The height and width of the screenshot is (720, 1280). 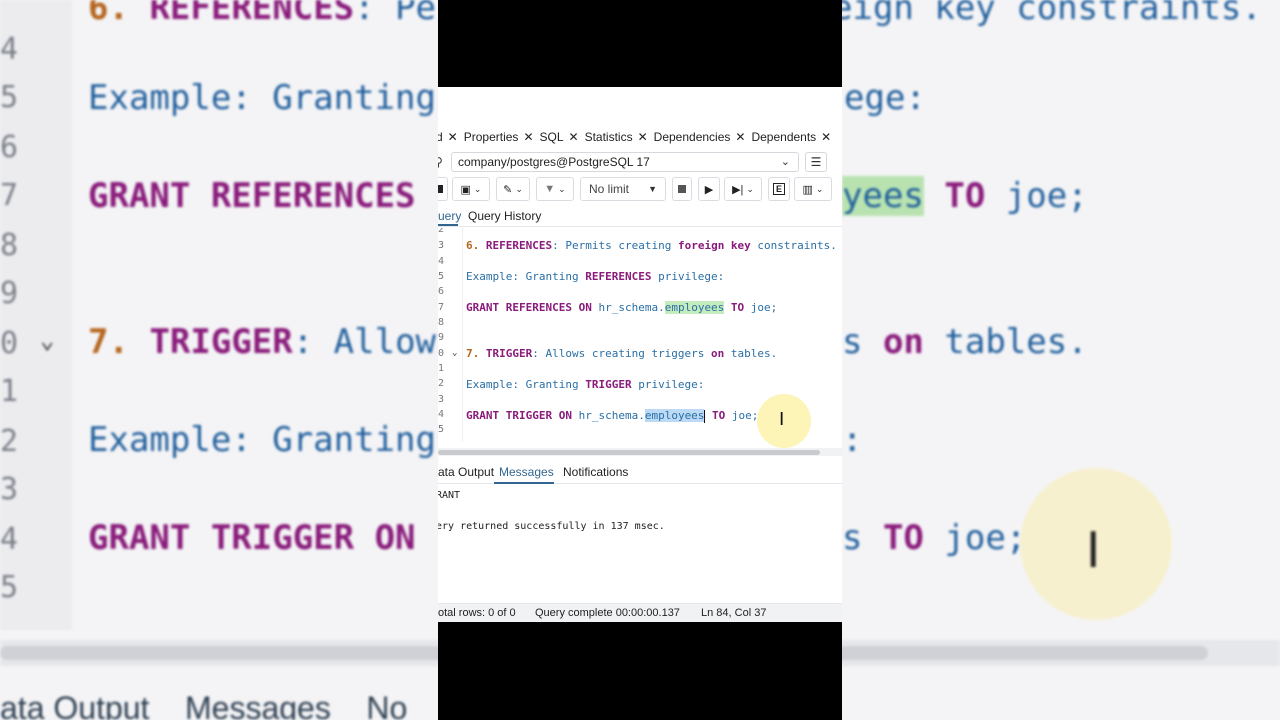 What do you see at coordinates (595, 276) in the screenshot?
I see `code-line: Example: Granting REFERENCES privilege:` at bounding box center [595, 276].